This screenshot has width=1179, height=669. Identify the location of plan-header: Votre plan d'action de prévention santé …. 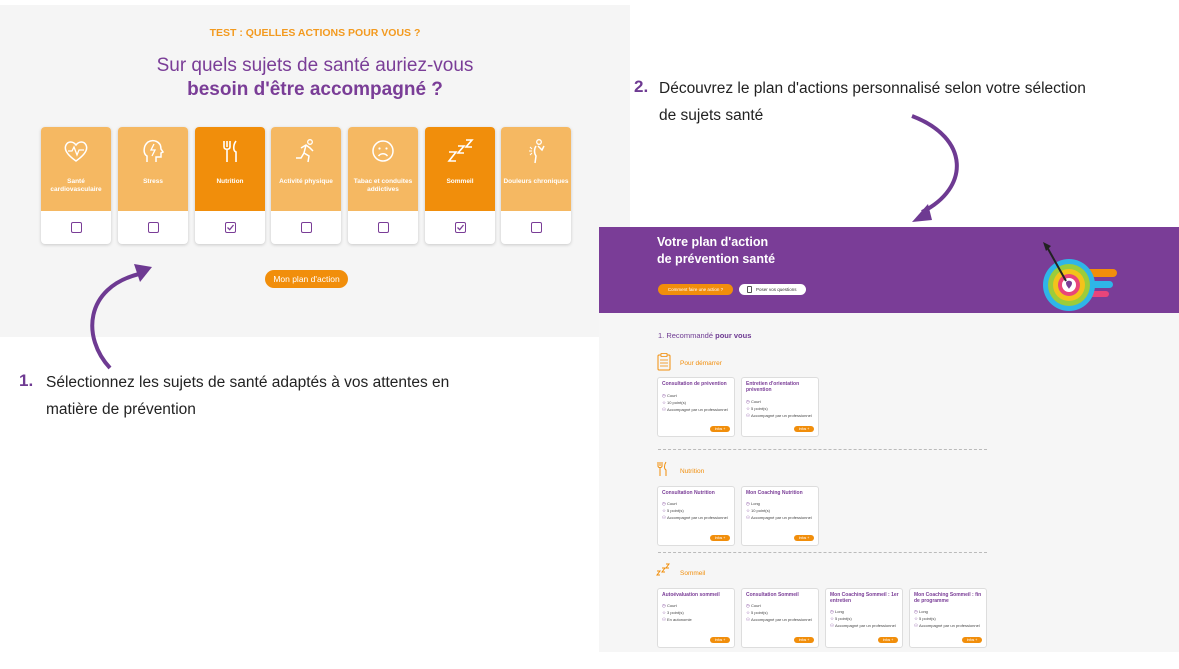
(889, 270).